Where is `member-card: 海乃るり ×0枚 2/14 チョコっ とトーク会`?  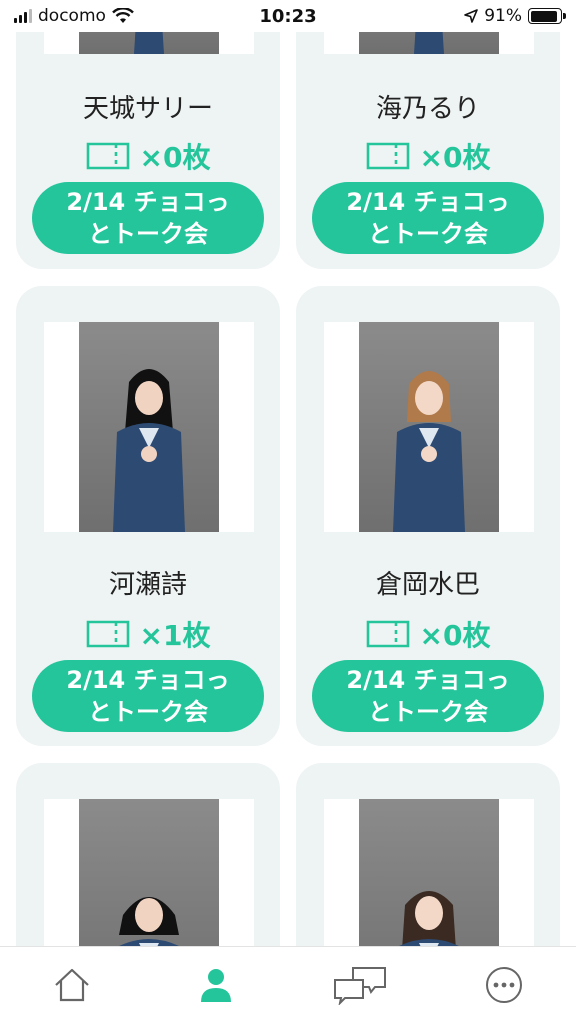
member-card: 海乃るり ×0枚 2/14 チョコっ とトーク会 is located at coordinates (428, 134).